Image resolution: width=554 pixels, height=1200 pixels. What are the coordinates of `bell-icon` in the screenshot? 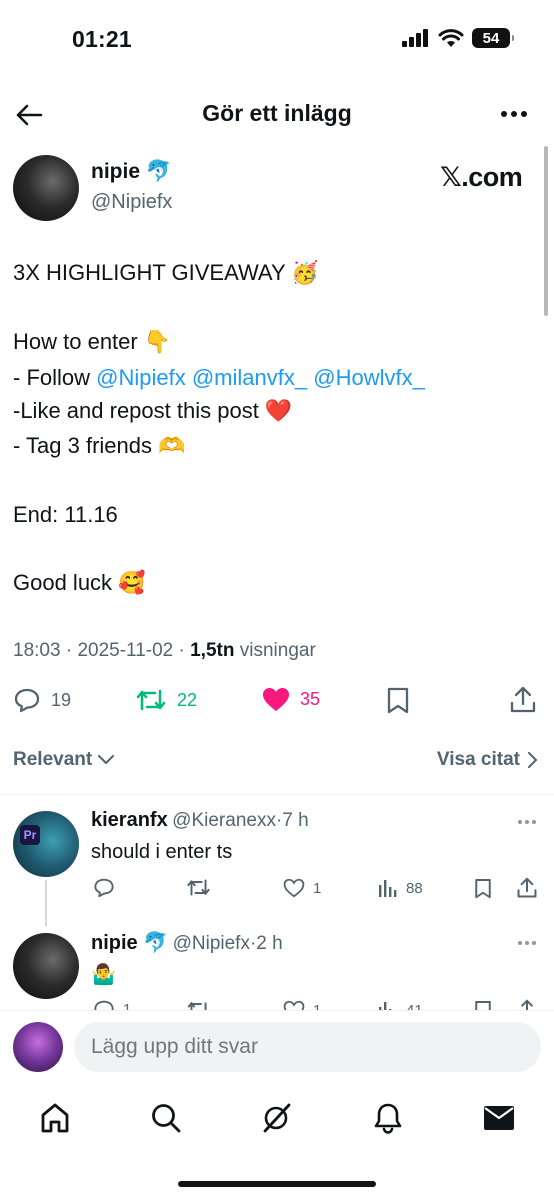 It's located at (388, 1118).